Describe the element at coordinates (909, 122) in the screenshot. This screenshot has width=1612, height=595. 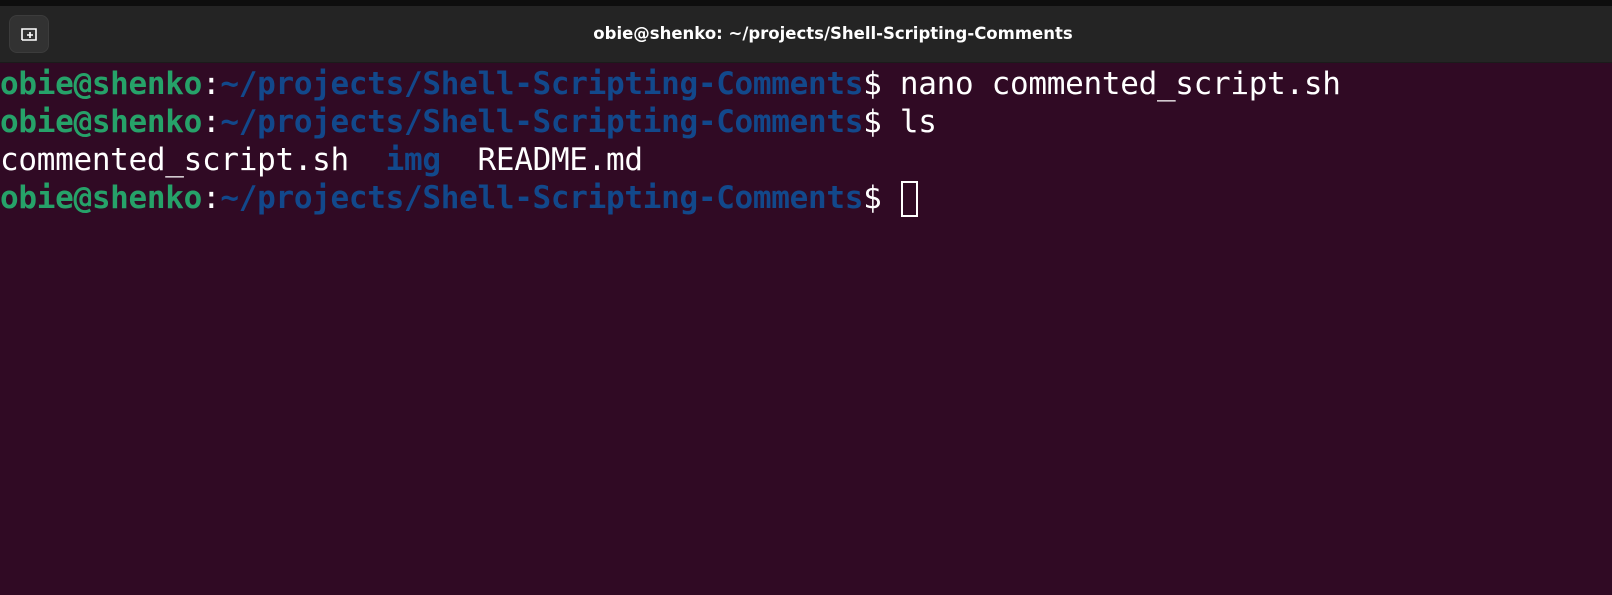
I see `command-text: ls` at that location.